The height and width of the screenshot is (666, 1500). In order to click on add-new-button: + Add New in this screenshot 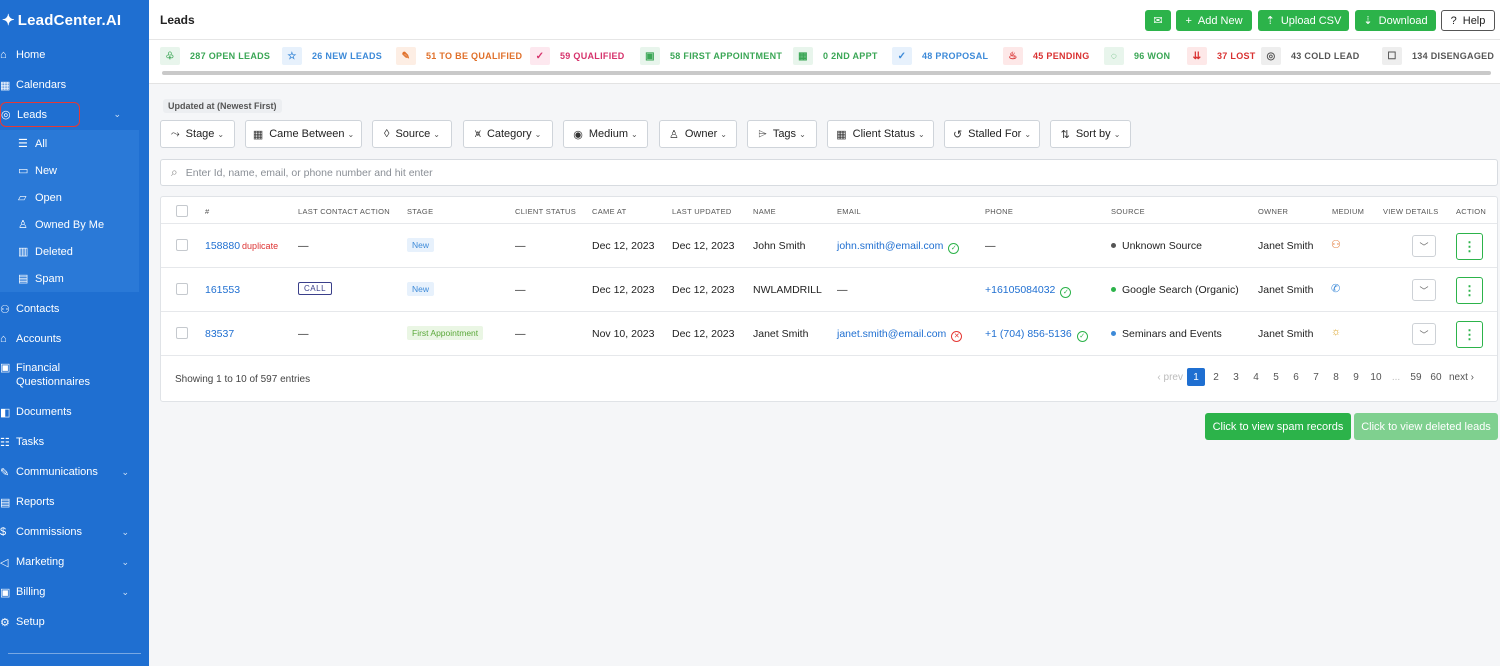, I will do `click(1214, 20)`.